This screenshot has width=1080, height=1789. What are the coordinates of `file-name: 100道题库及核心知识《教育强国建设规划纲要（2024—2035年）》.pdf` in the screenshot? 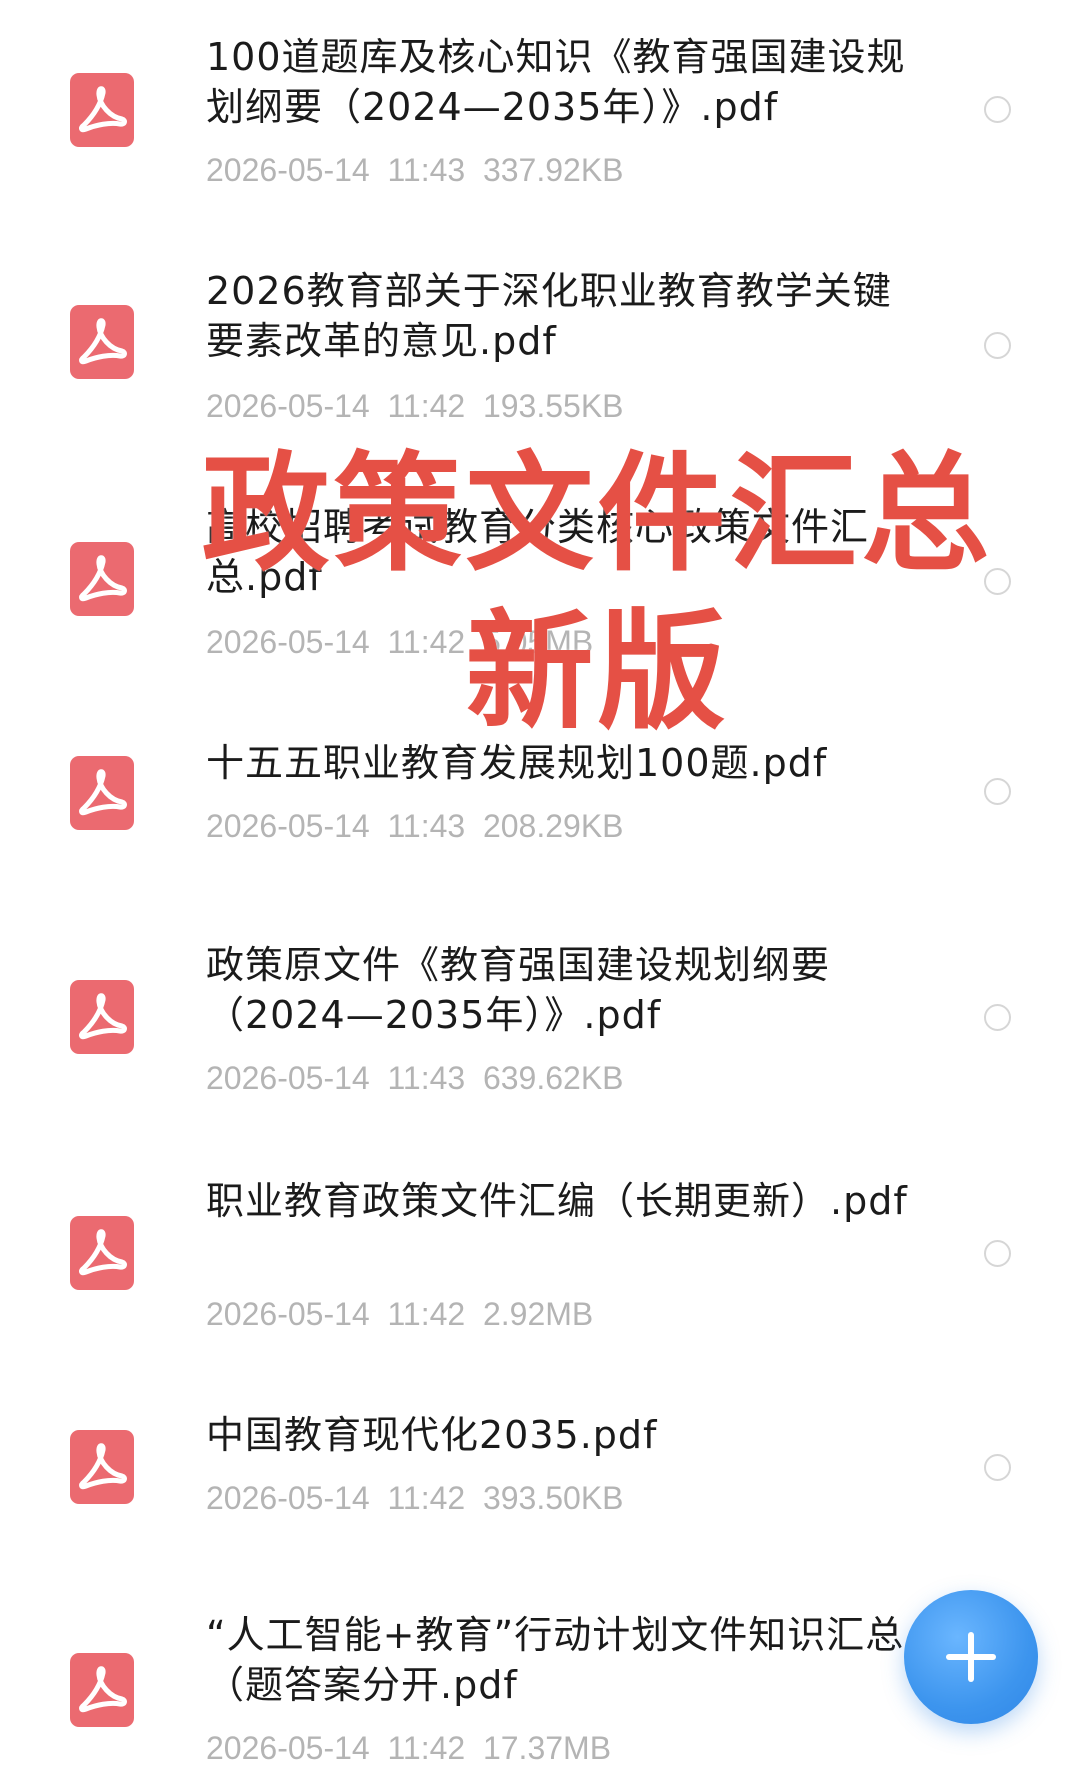 It's located at (556, 82).